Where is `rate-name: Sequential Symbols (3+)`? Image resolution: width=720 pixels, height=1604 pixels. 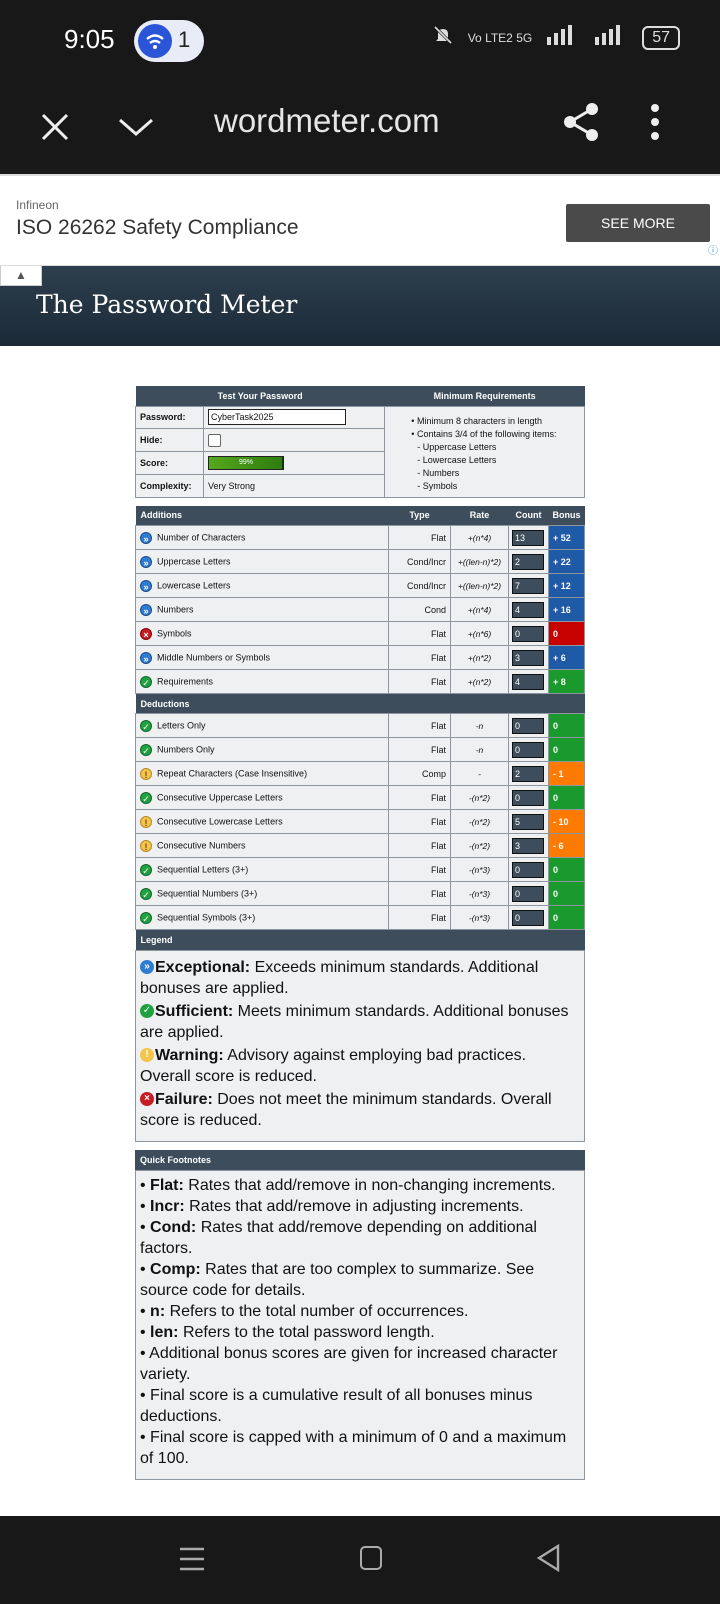 rate-name: Sequential Symbols (3+) is located at coordinates (206, 916).